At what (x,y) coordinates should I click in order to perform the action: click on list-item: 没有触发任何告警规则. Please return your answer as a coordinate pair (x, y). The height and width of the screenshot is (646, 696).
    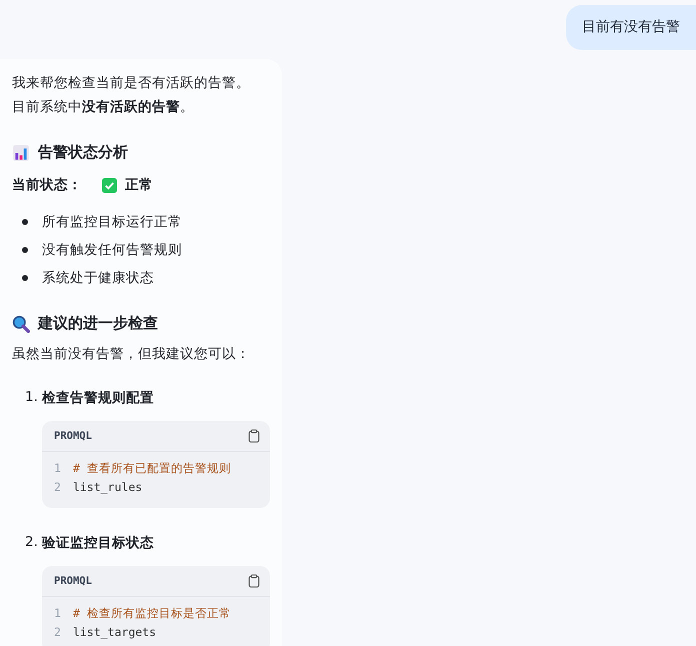
    Looking at the image, I should click on (112, 250).